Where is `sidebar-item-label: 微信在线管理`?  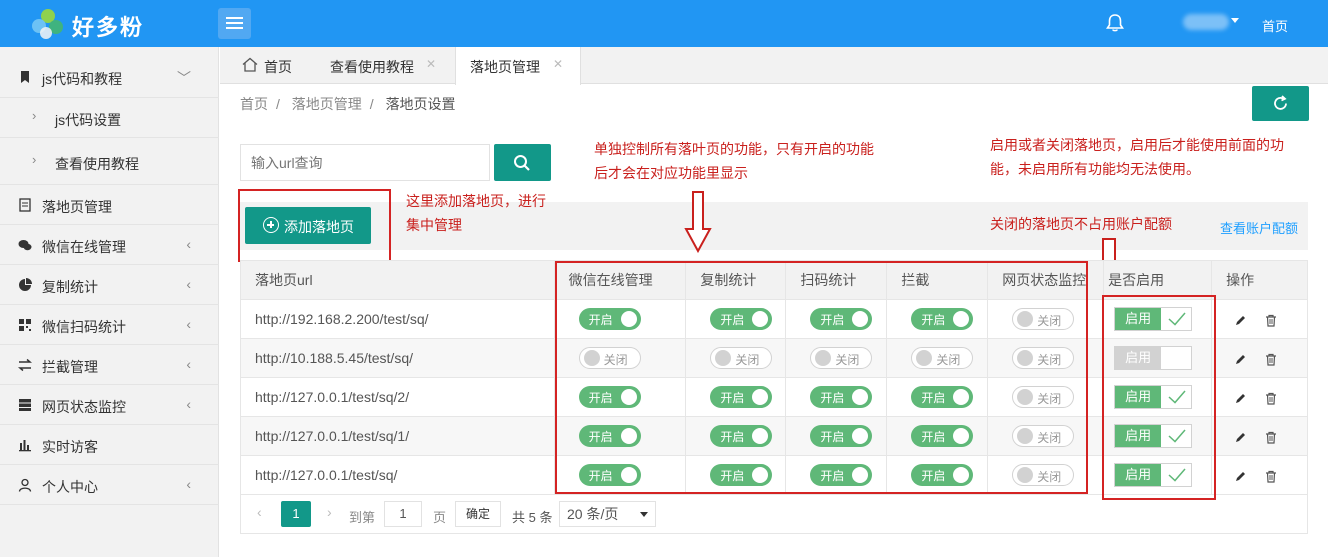
sidebar-item-label: 微信在线管理 is located at coordinates (84, 247).